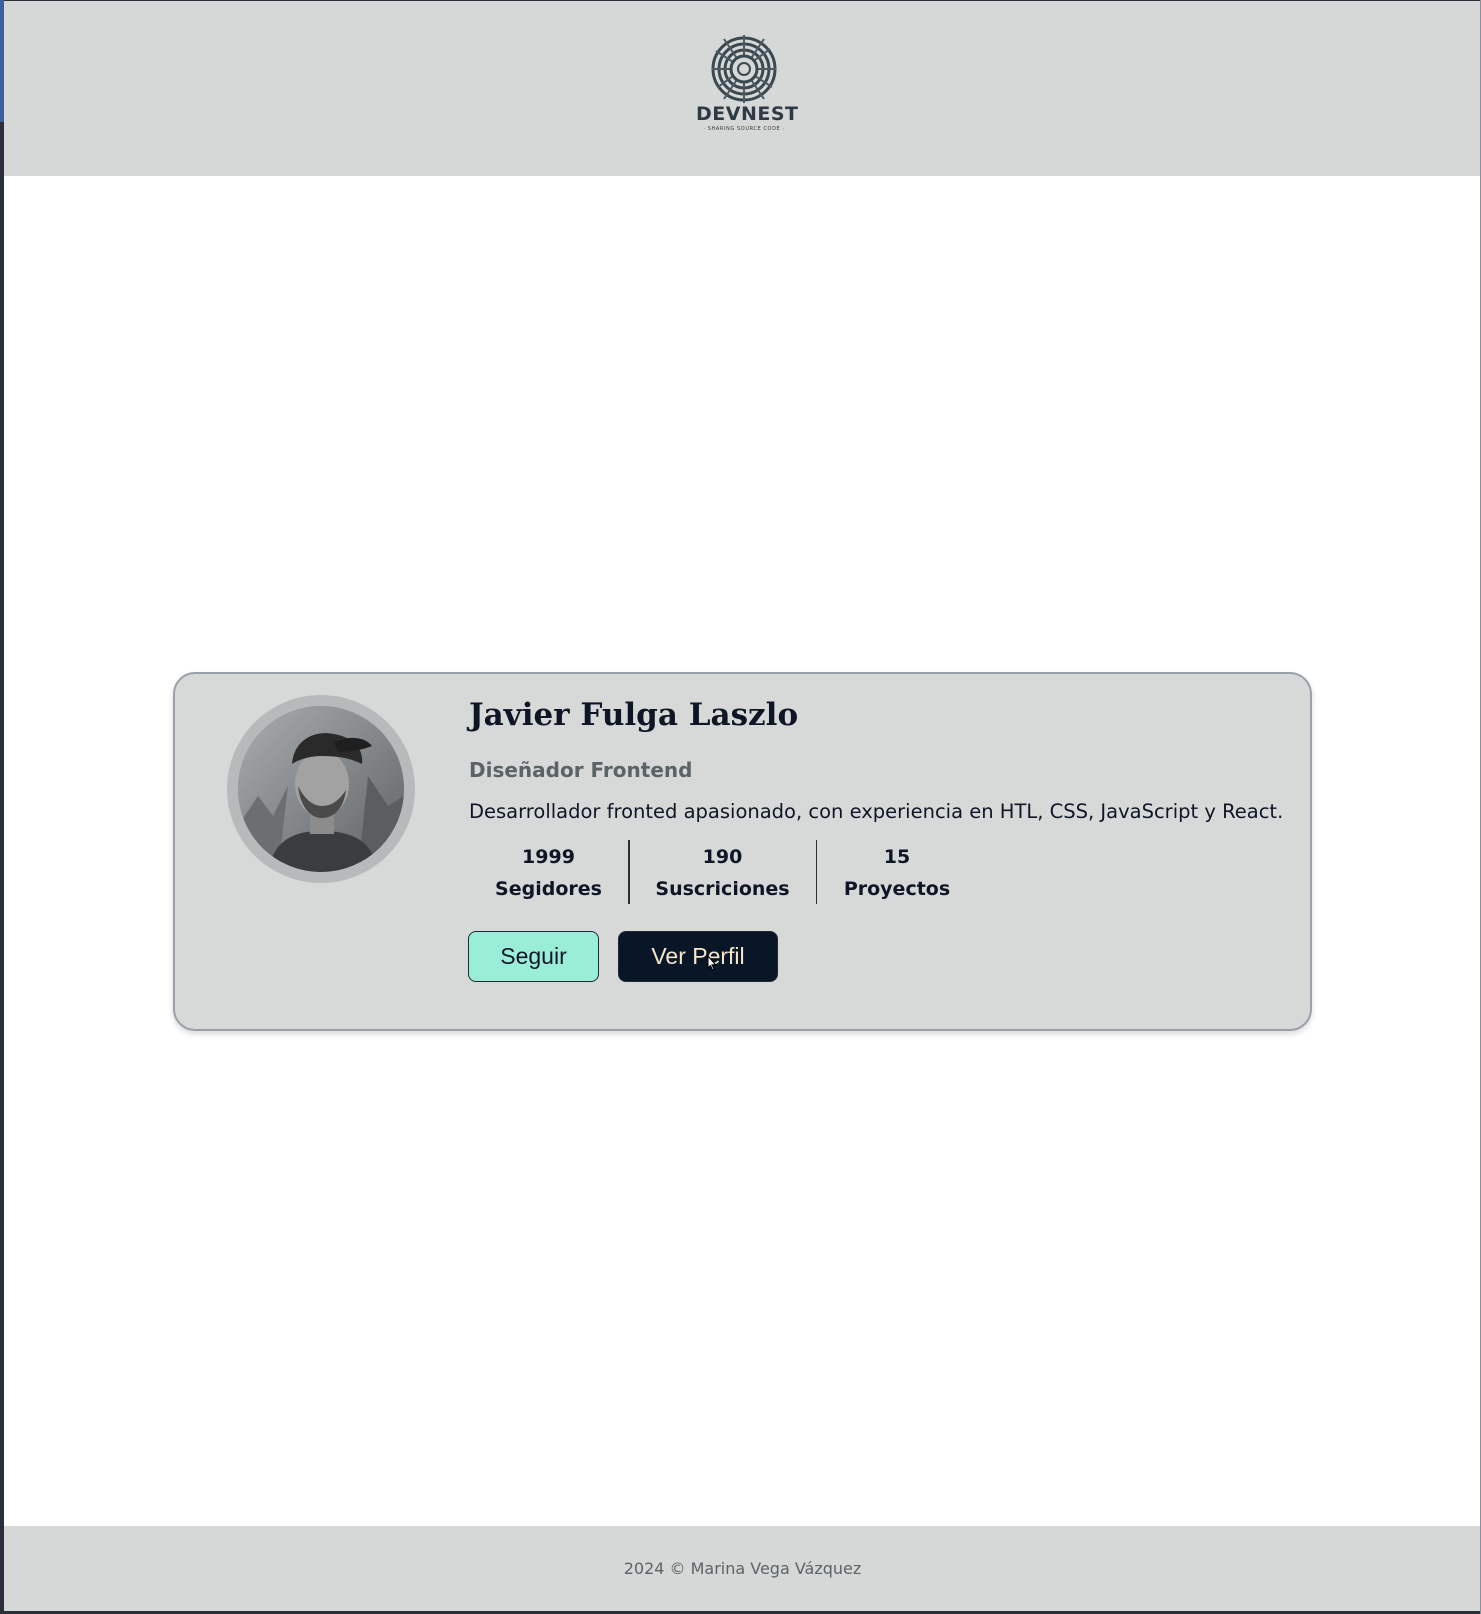 This screenshot has width=1481, height=1614. Describe the element at coordinates (897, 873) in the screenshot. I see `stat-projects: 15 Proyectos` at that location.